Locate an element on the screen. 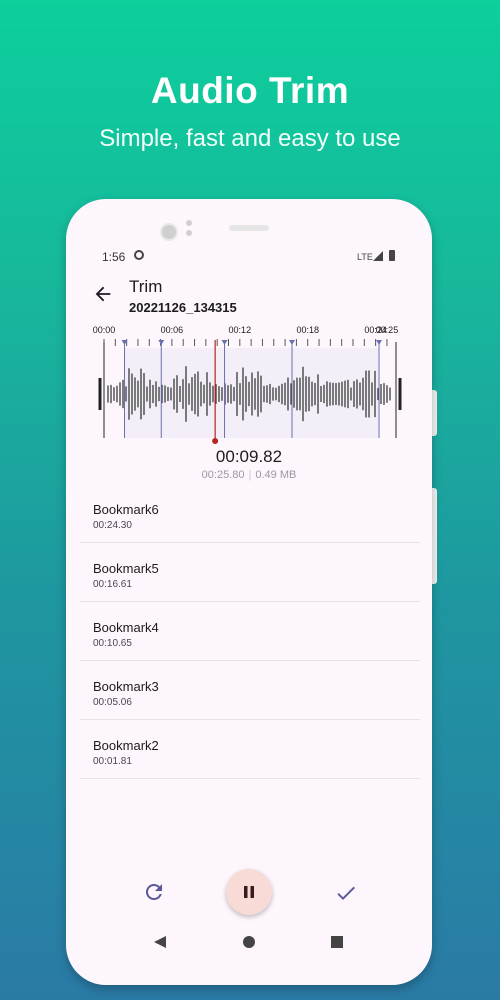  bookmark-item: Bookmark3 00:05.06 is located at coordinates (250, 690).